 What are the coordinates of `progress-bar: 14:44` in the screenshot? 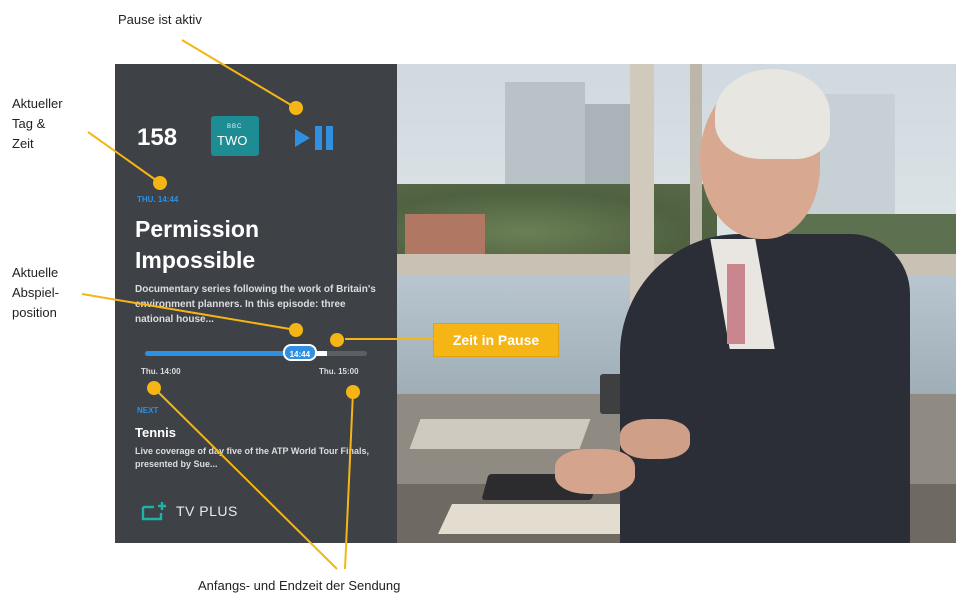 It's located at (256, 352).